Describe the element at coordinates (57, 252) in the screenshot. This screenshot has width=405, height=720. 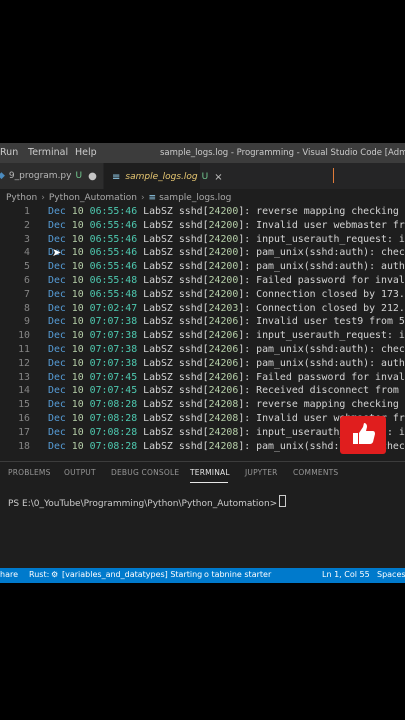
I see `mouse-pointer-icon: ➤` at that location.